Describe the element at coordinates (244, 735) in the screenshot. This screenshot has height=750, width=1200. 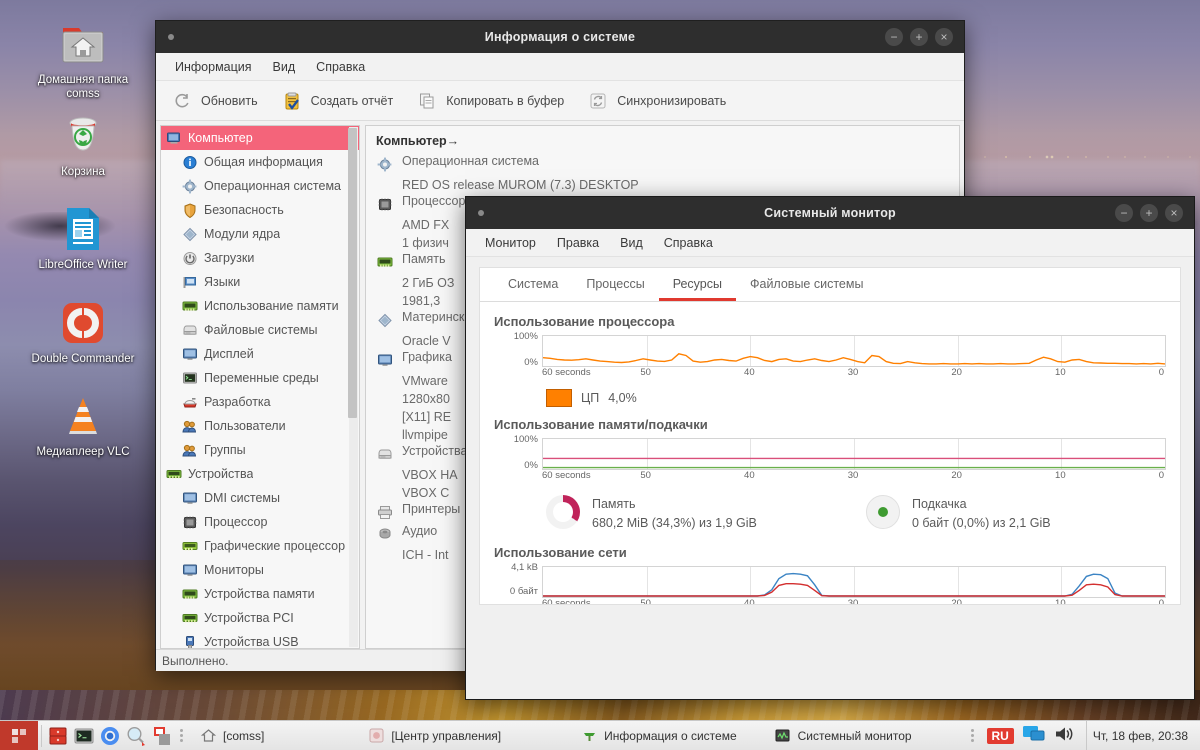
I see `task-label: [comss]` at that location.